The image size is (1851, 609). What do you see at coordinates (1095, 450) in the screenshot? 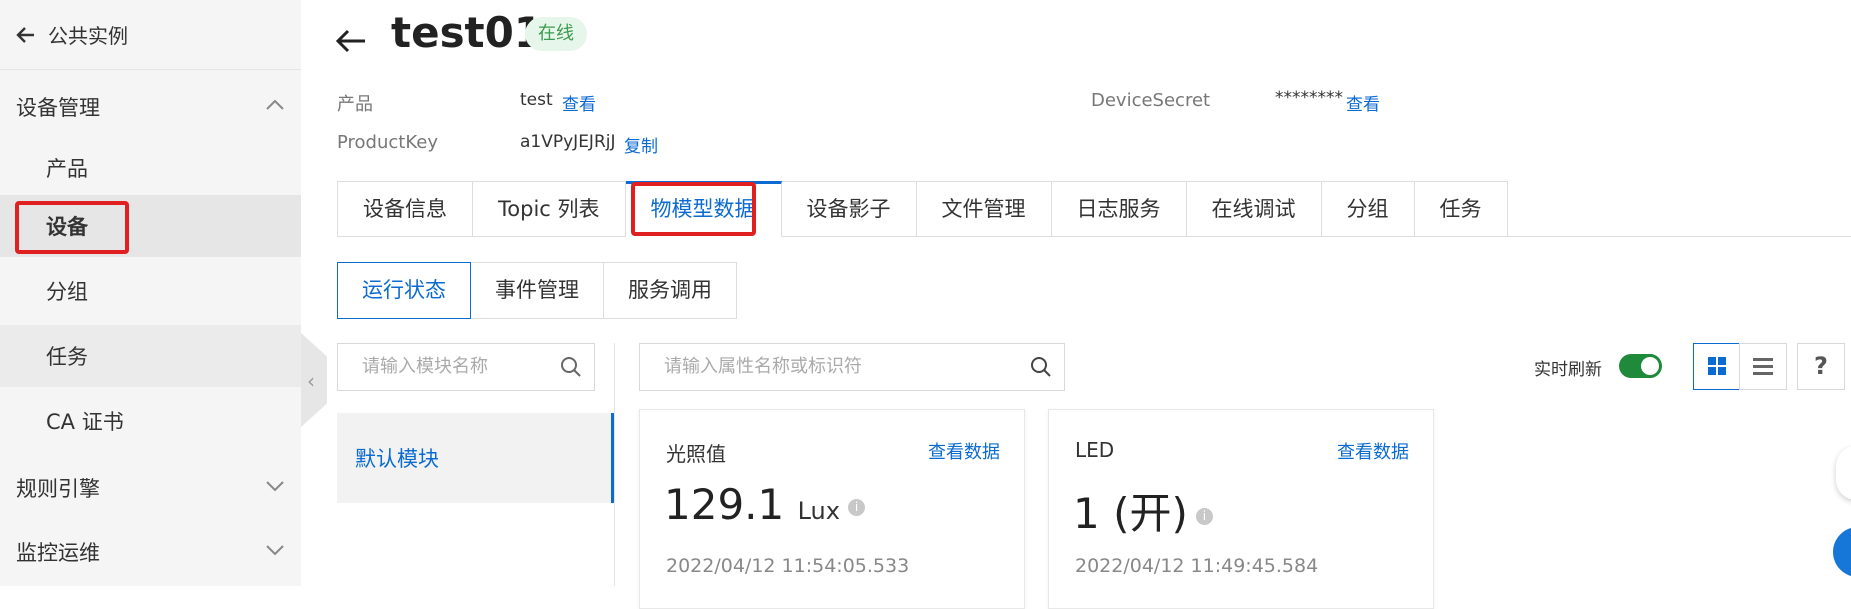
I see `card-name: LED` at bounding box center [1095, 450].